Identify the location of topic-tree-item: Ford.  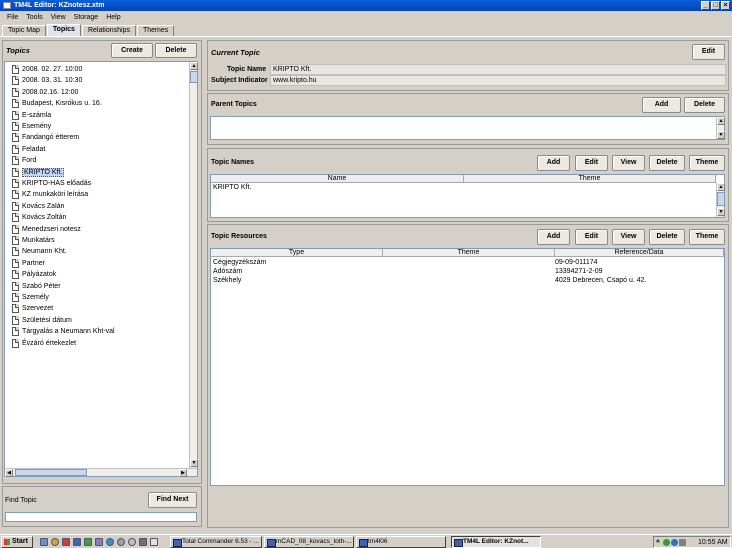
(24, 160).